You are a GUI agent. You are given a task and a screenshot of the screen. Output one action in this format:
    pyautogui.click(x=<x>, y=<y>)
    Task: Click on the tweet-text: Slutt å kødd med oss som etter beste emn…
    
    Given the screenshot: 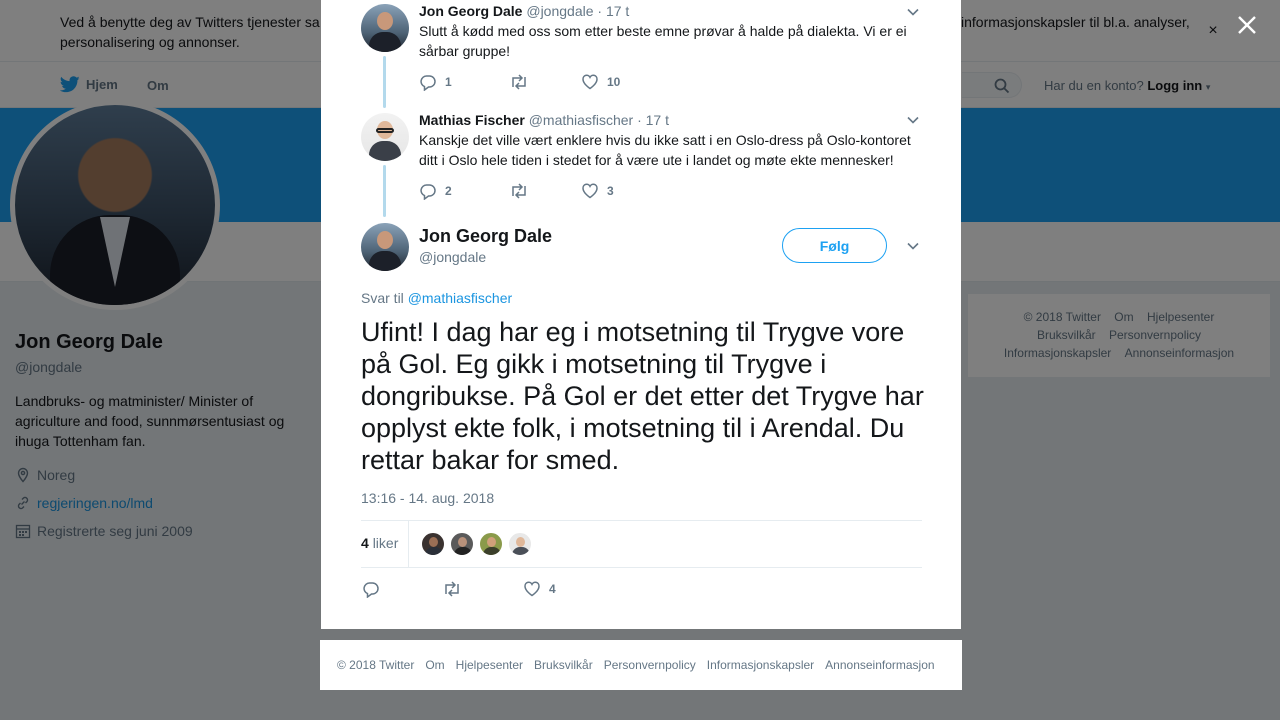 What is the action you would take?
    pyautogui.click(x=663, y=41)
    